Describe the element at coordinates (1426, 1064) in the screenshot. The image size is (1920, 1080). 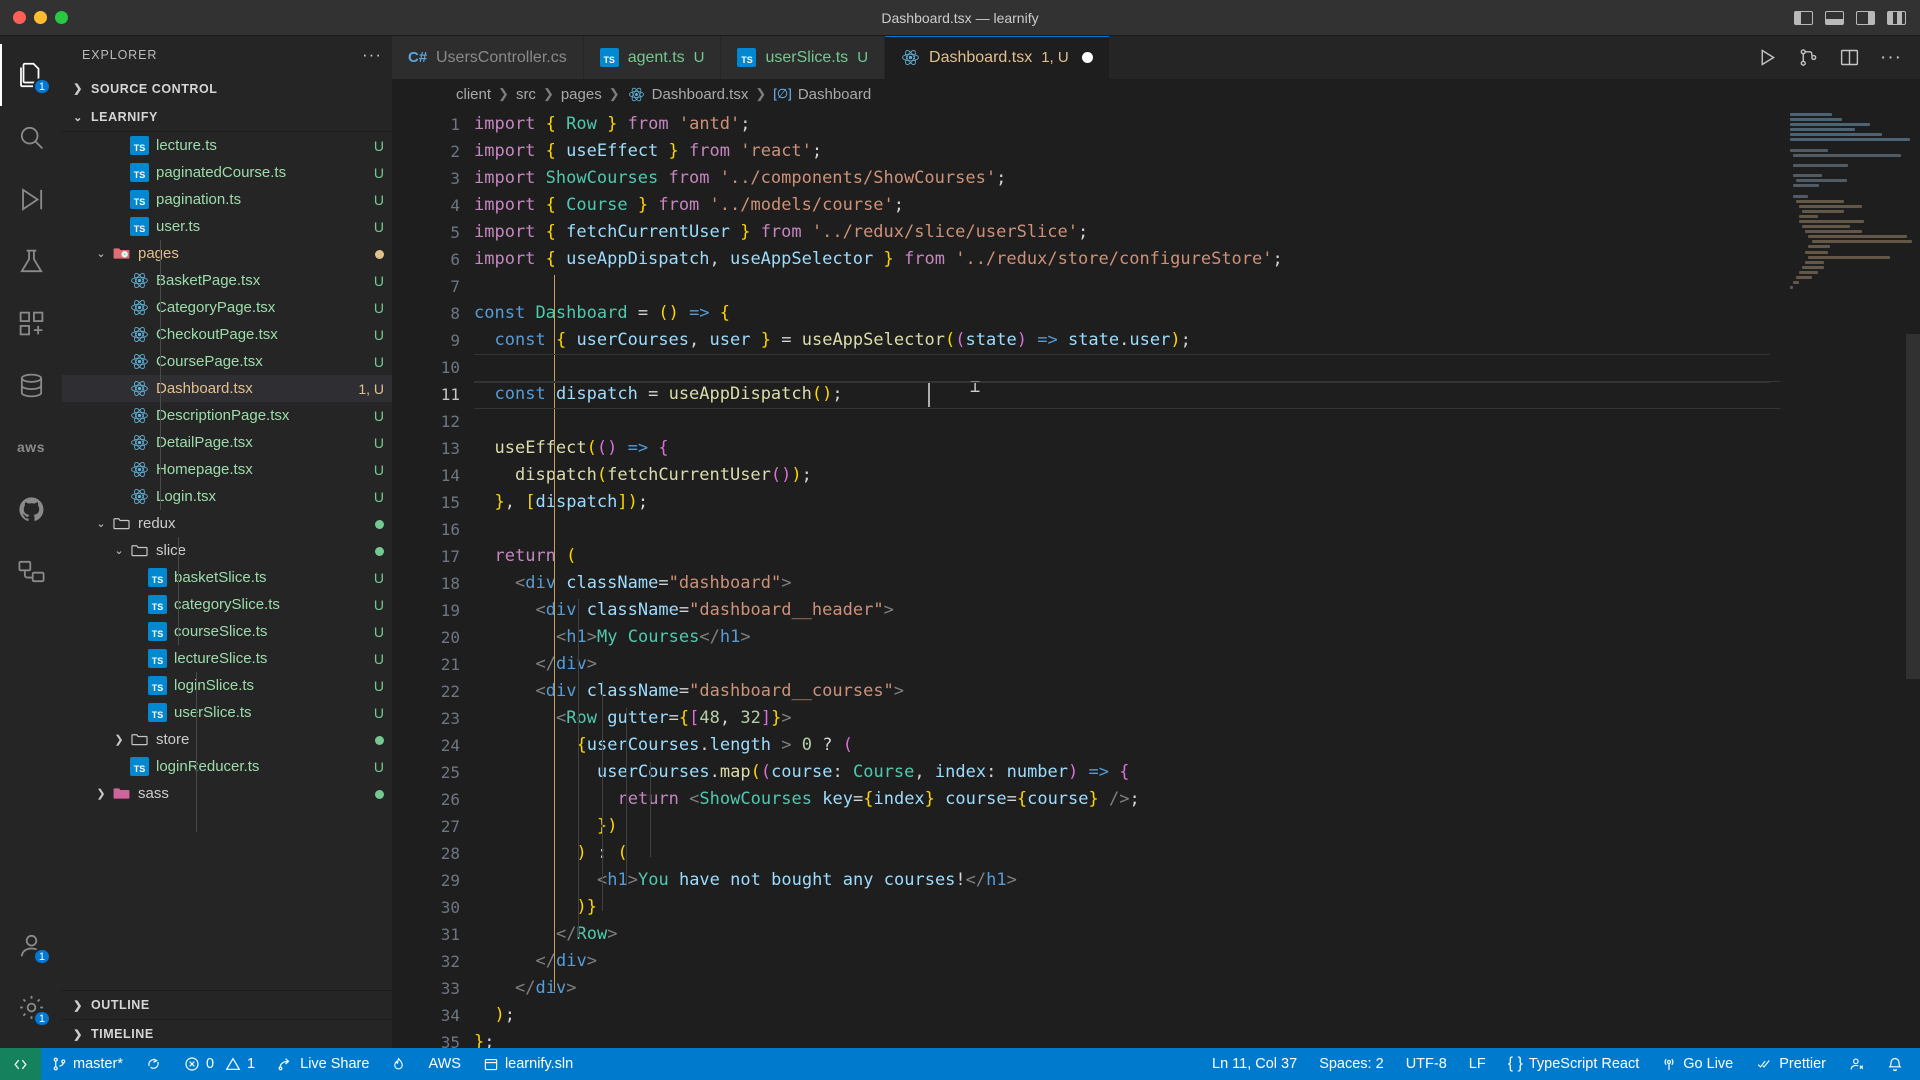
I see `status-encoding: UTF-8` at that location.